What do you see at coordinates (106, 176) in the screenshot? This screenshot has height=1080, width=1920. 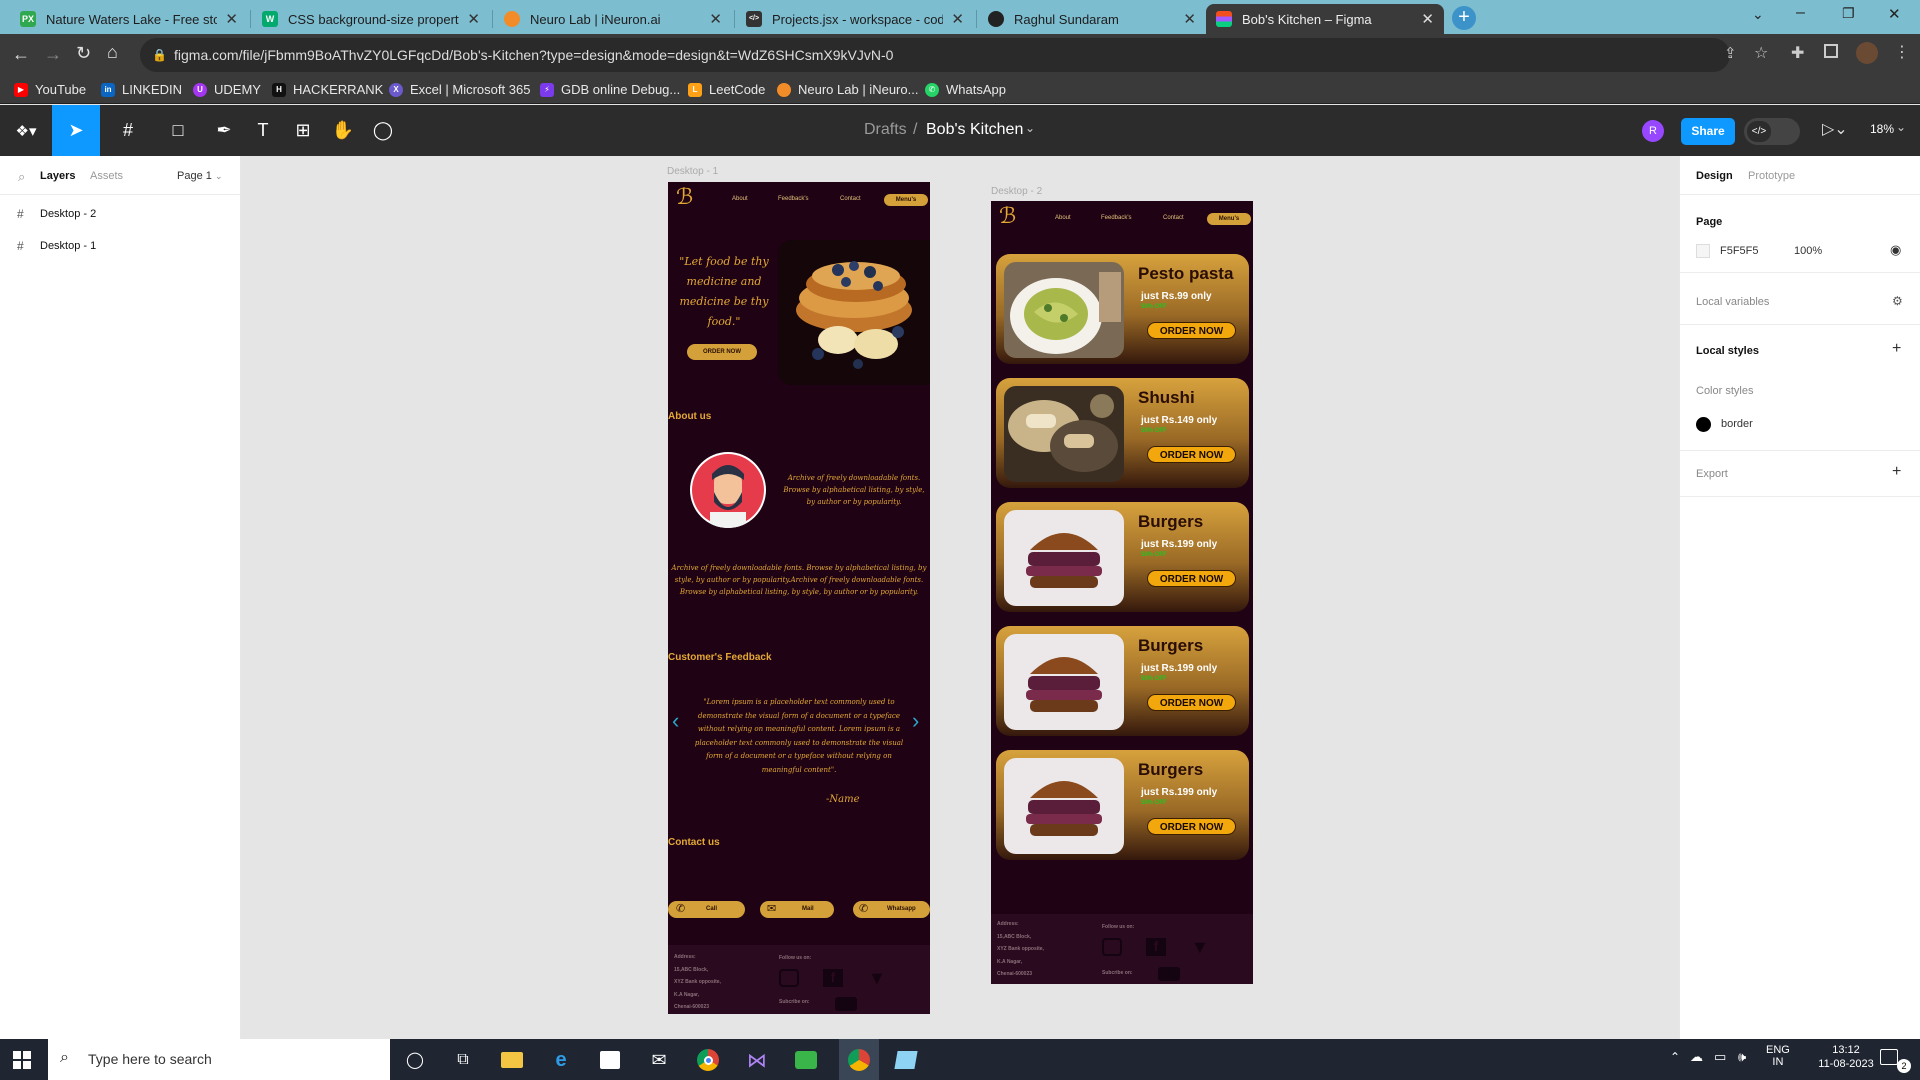 I see `tab-assets: Assets` at bounding box center [106, 176].